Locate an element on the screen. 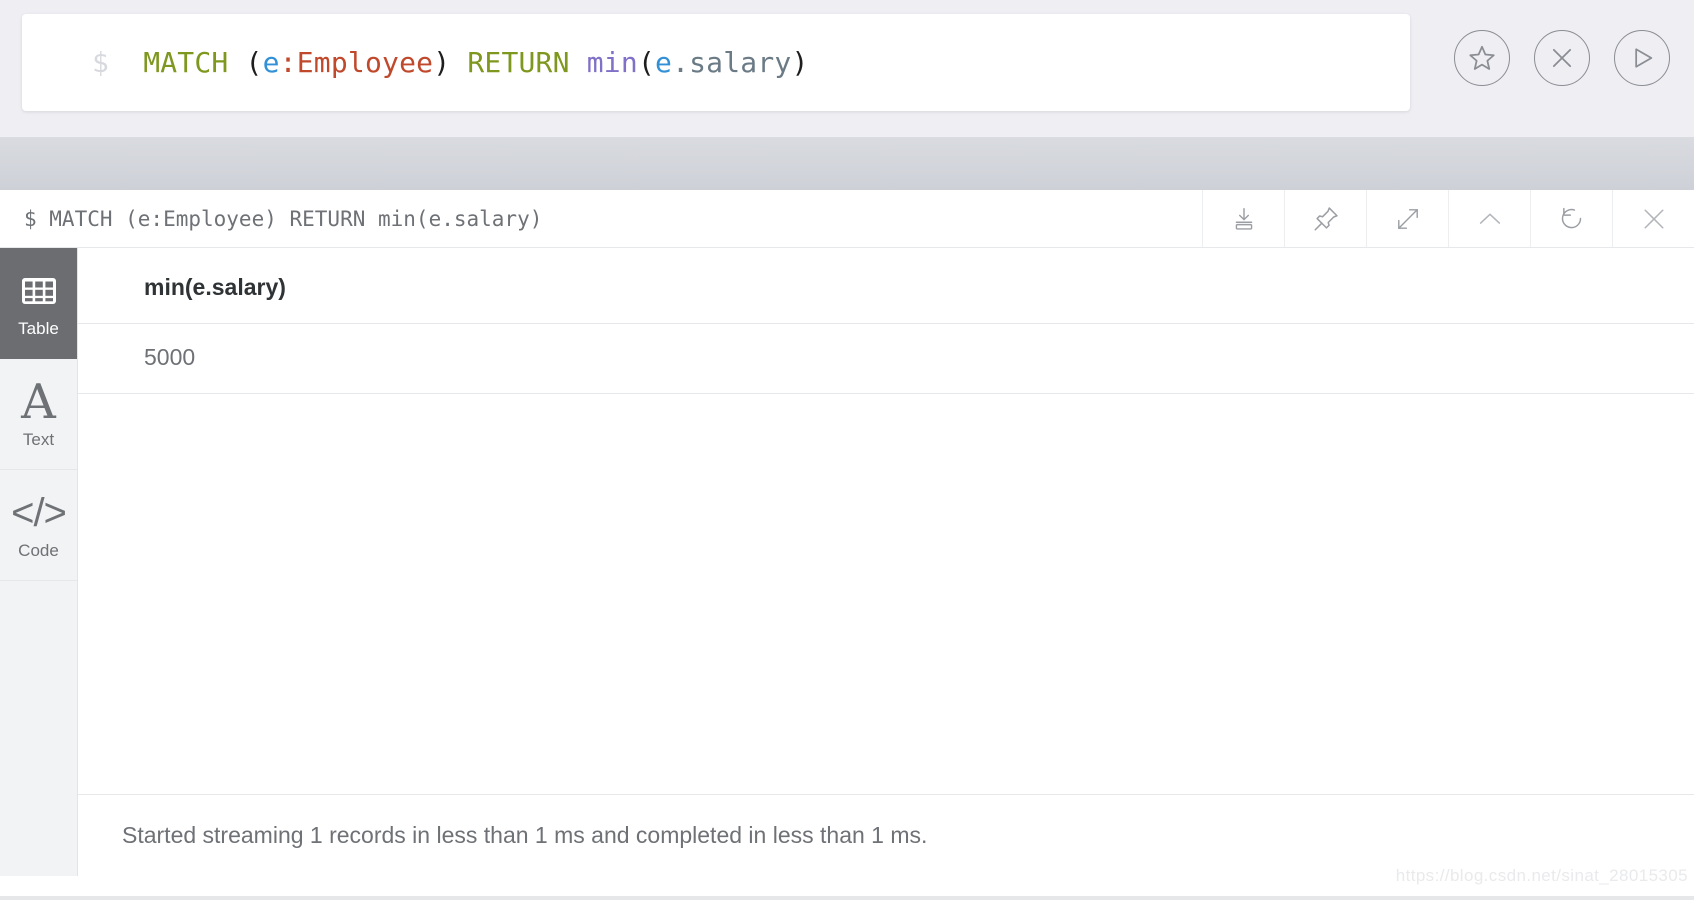 This screenshot has height=900, width=1694. sidebar-item-label-table: Table is located at coordinates (38, 328).